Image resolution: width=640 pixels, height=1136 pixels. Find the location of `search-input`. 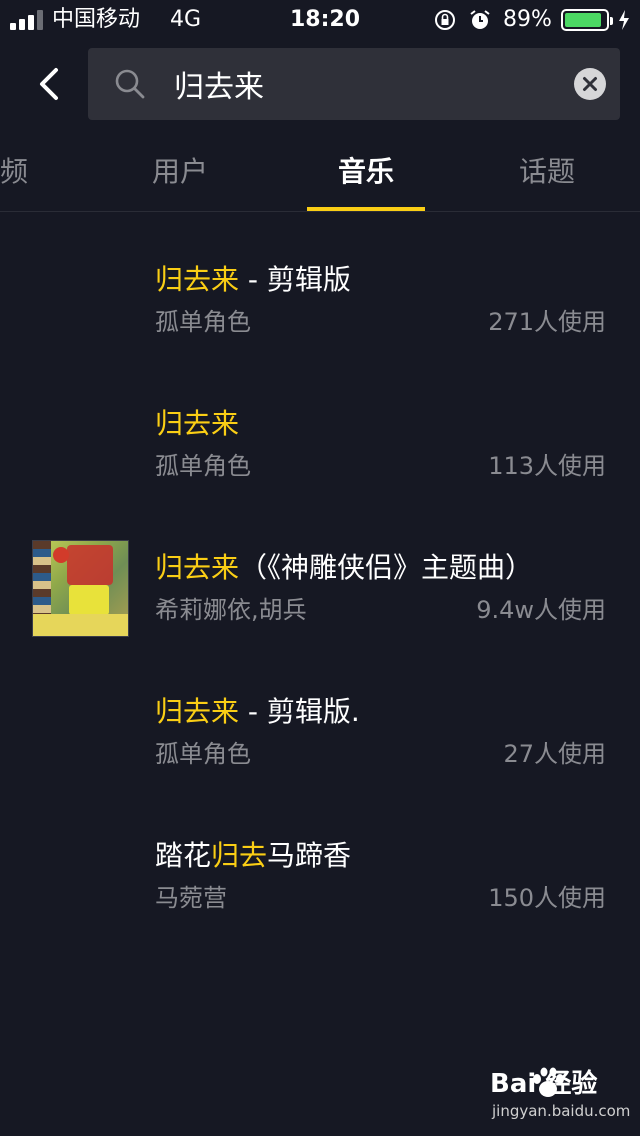

search-input is located at coordinates (364, 84).